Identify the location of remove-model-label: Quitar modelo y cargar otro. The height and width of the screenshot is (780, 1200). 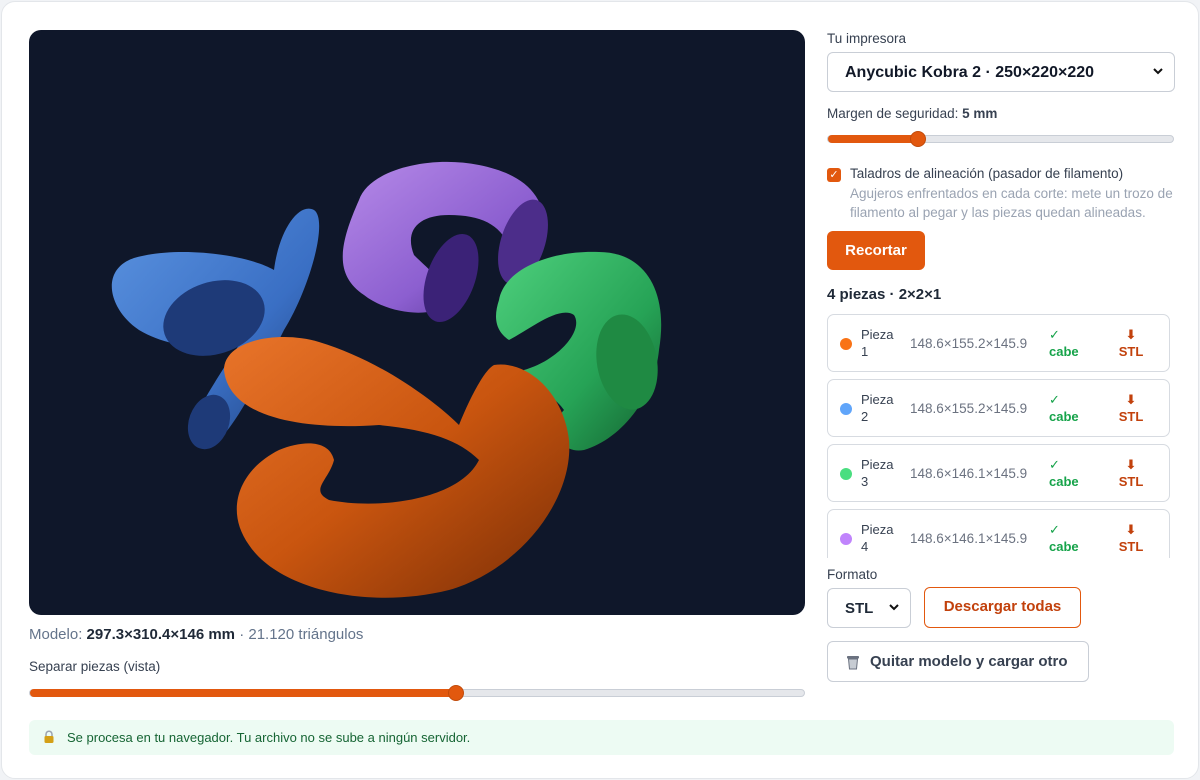
(969, 661).